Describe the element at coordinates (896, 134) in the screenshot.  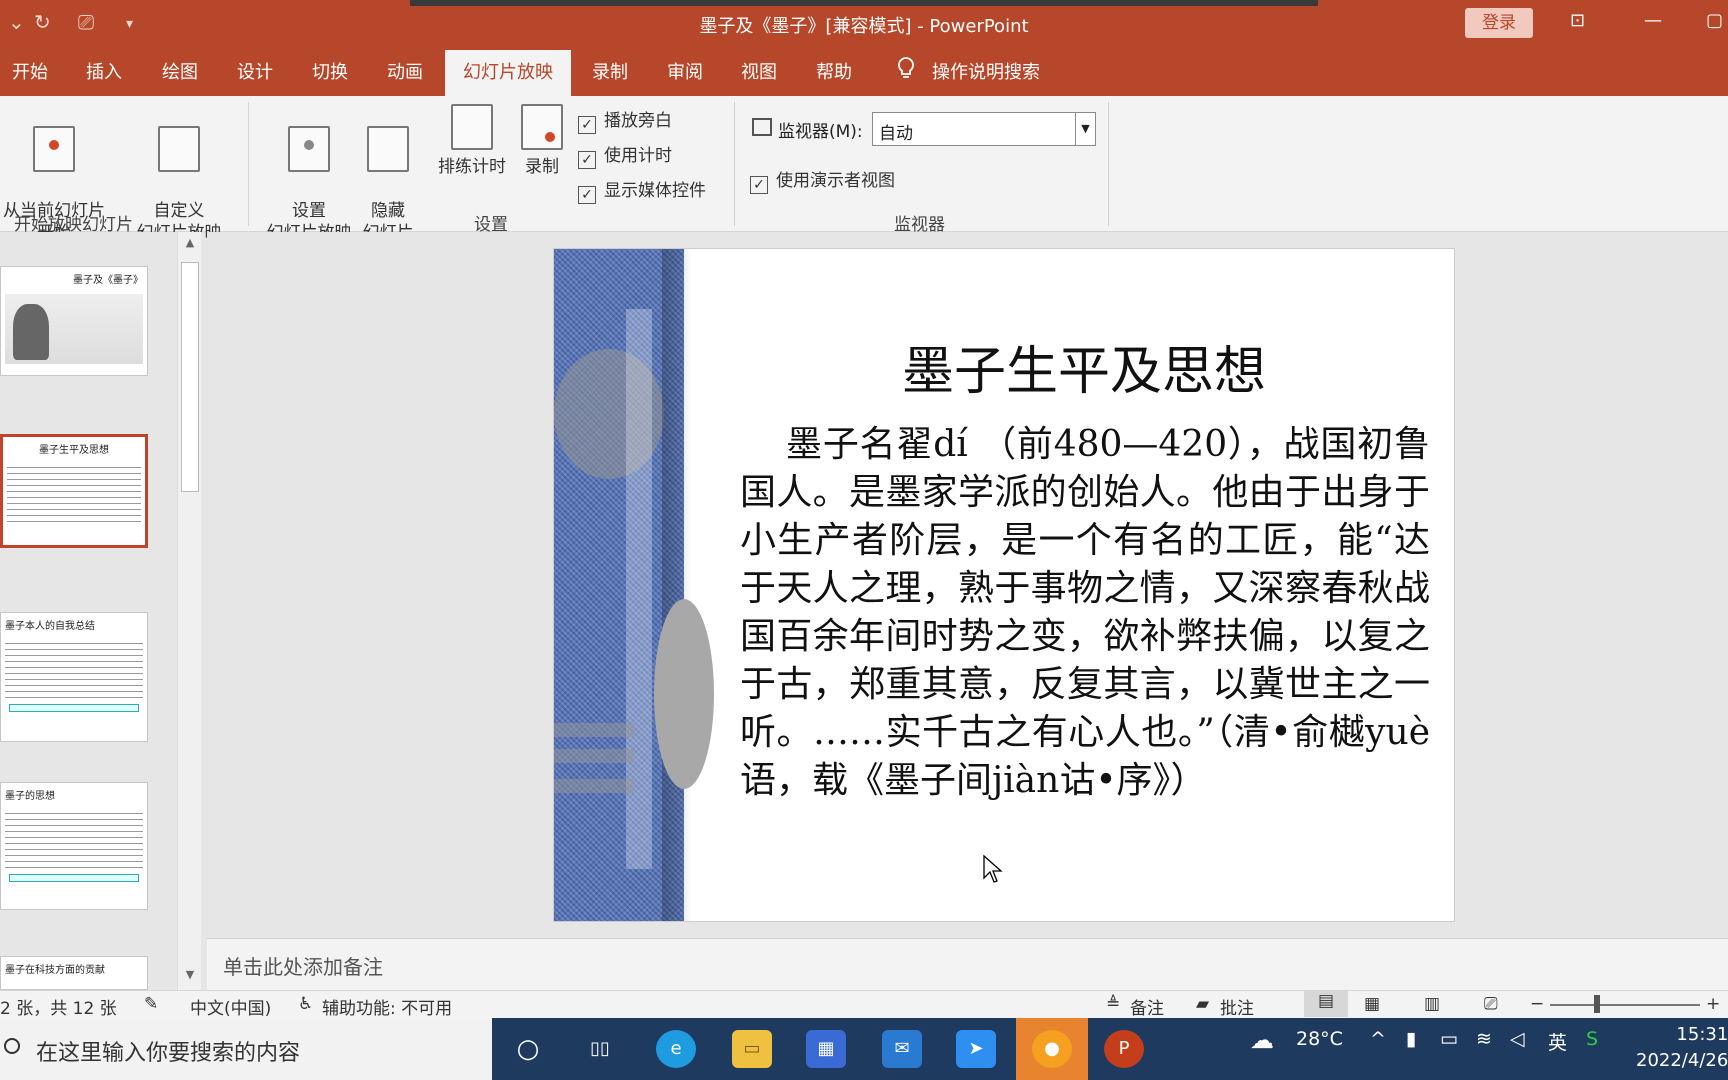
I see `monitor-select-value: 自动` at that location.